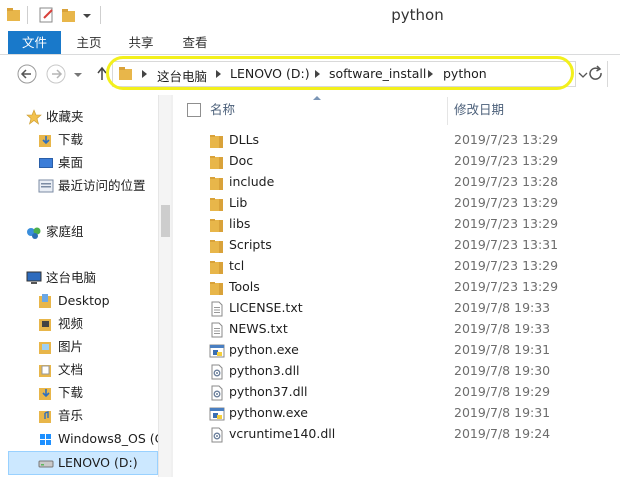 The width and height of the screenshot is (620, 477). Describe the element at coordinates (102, 185) in the screenshot. I see `nav-item-label: 最近访问的位置` at that location.